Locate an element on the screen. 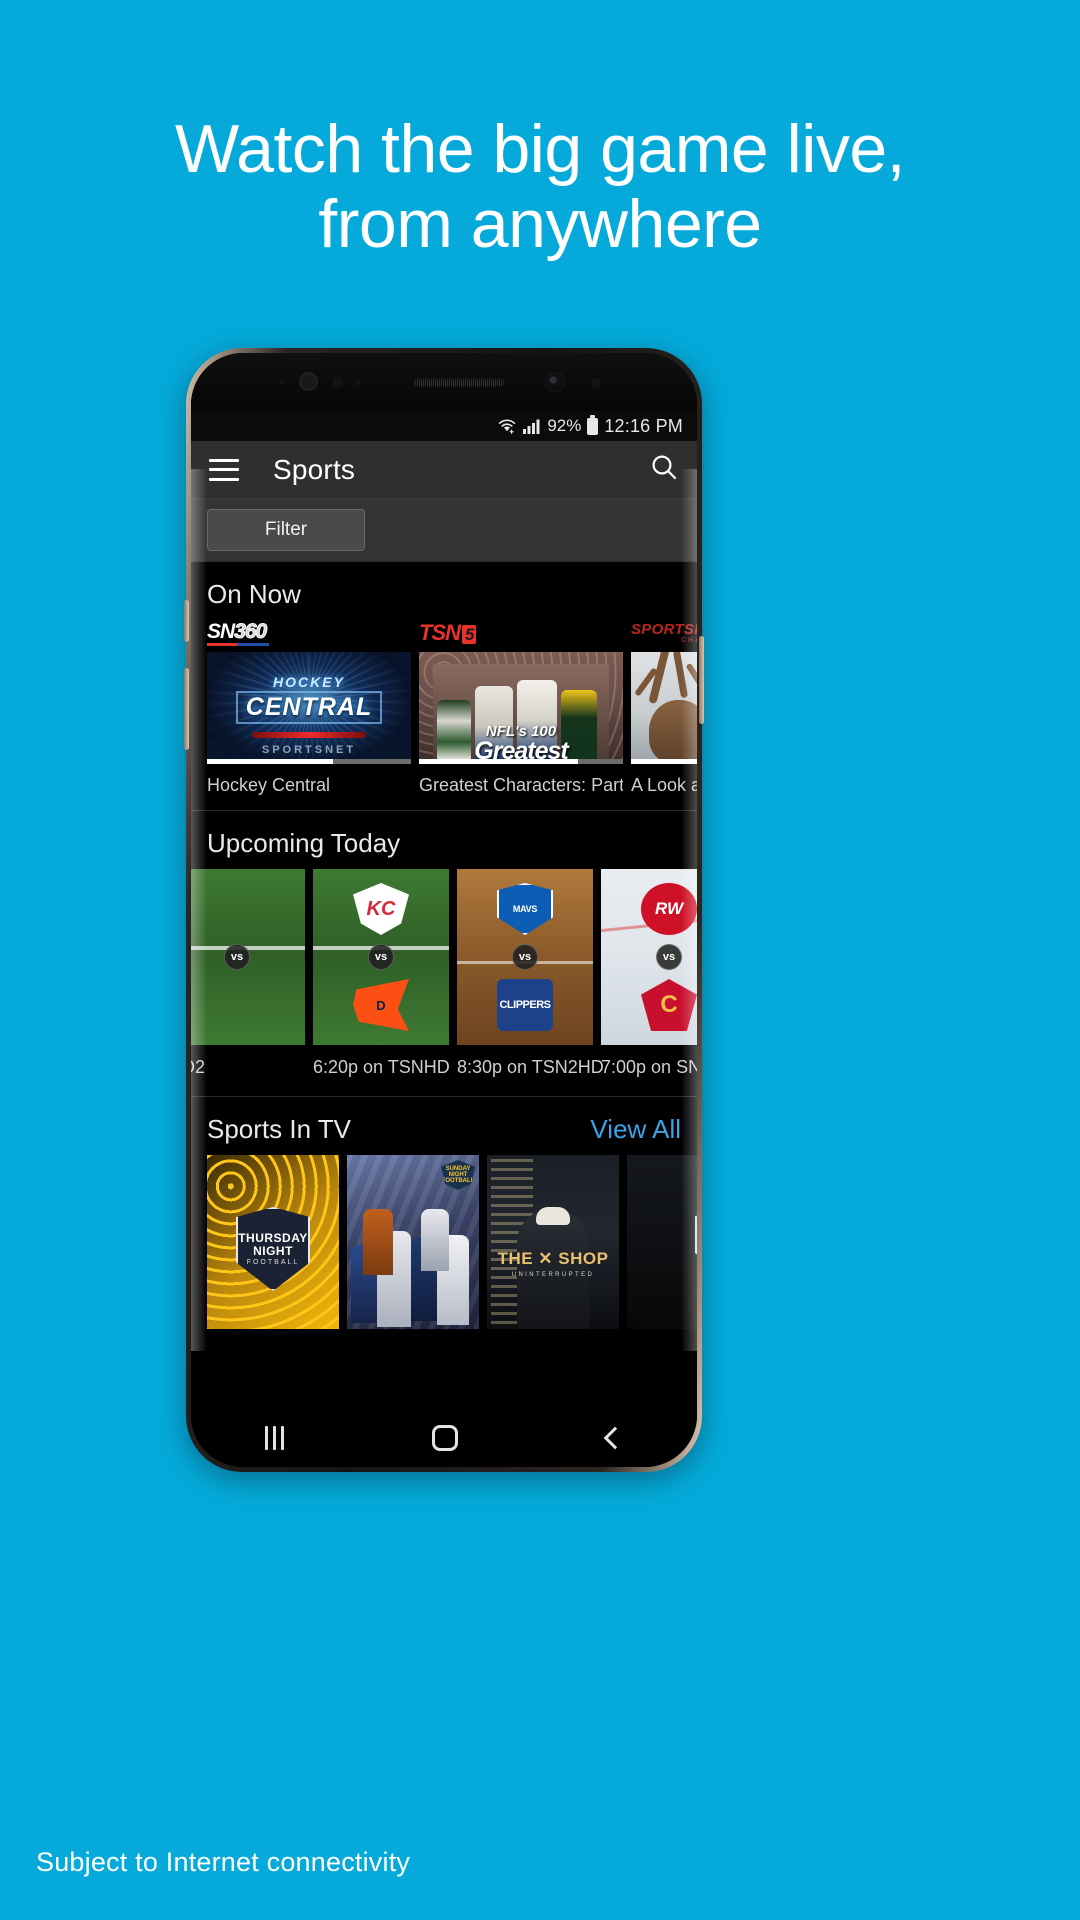  battery-icon is located at coordinates (593, 424).